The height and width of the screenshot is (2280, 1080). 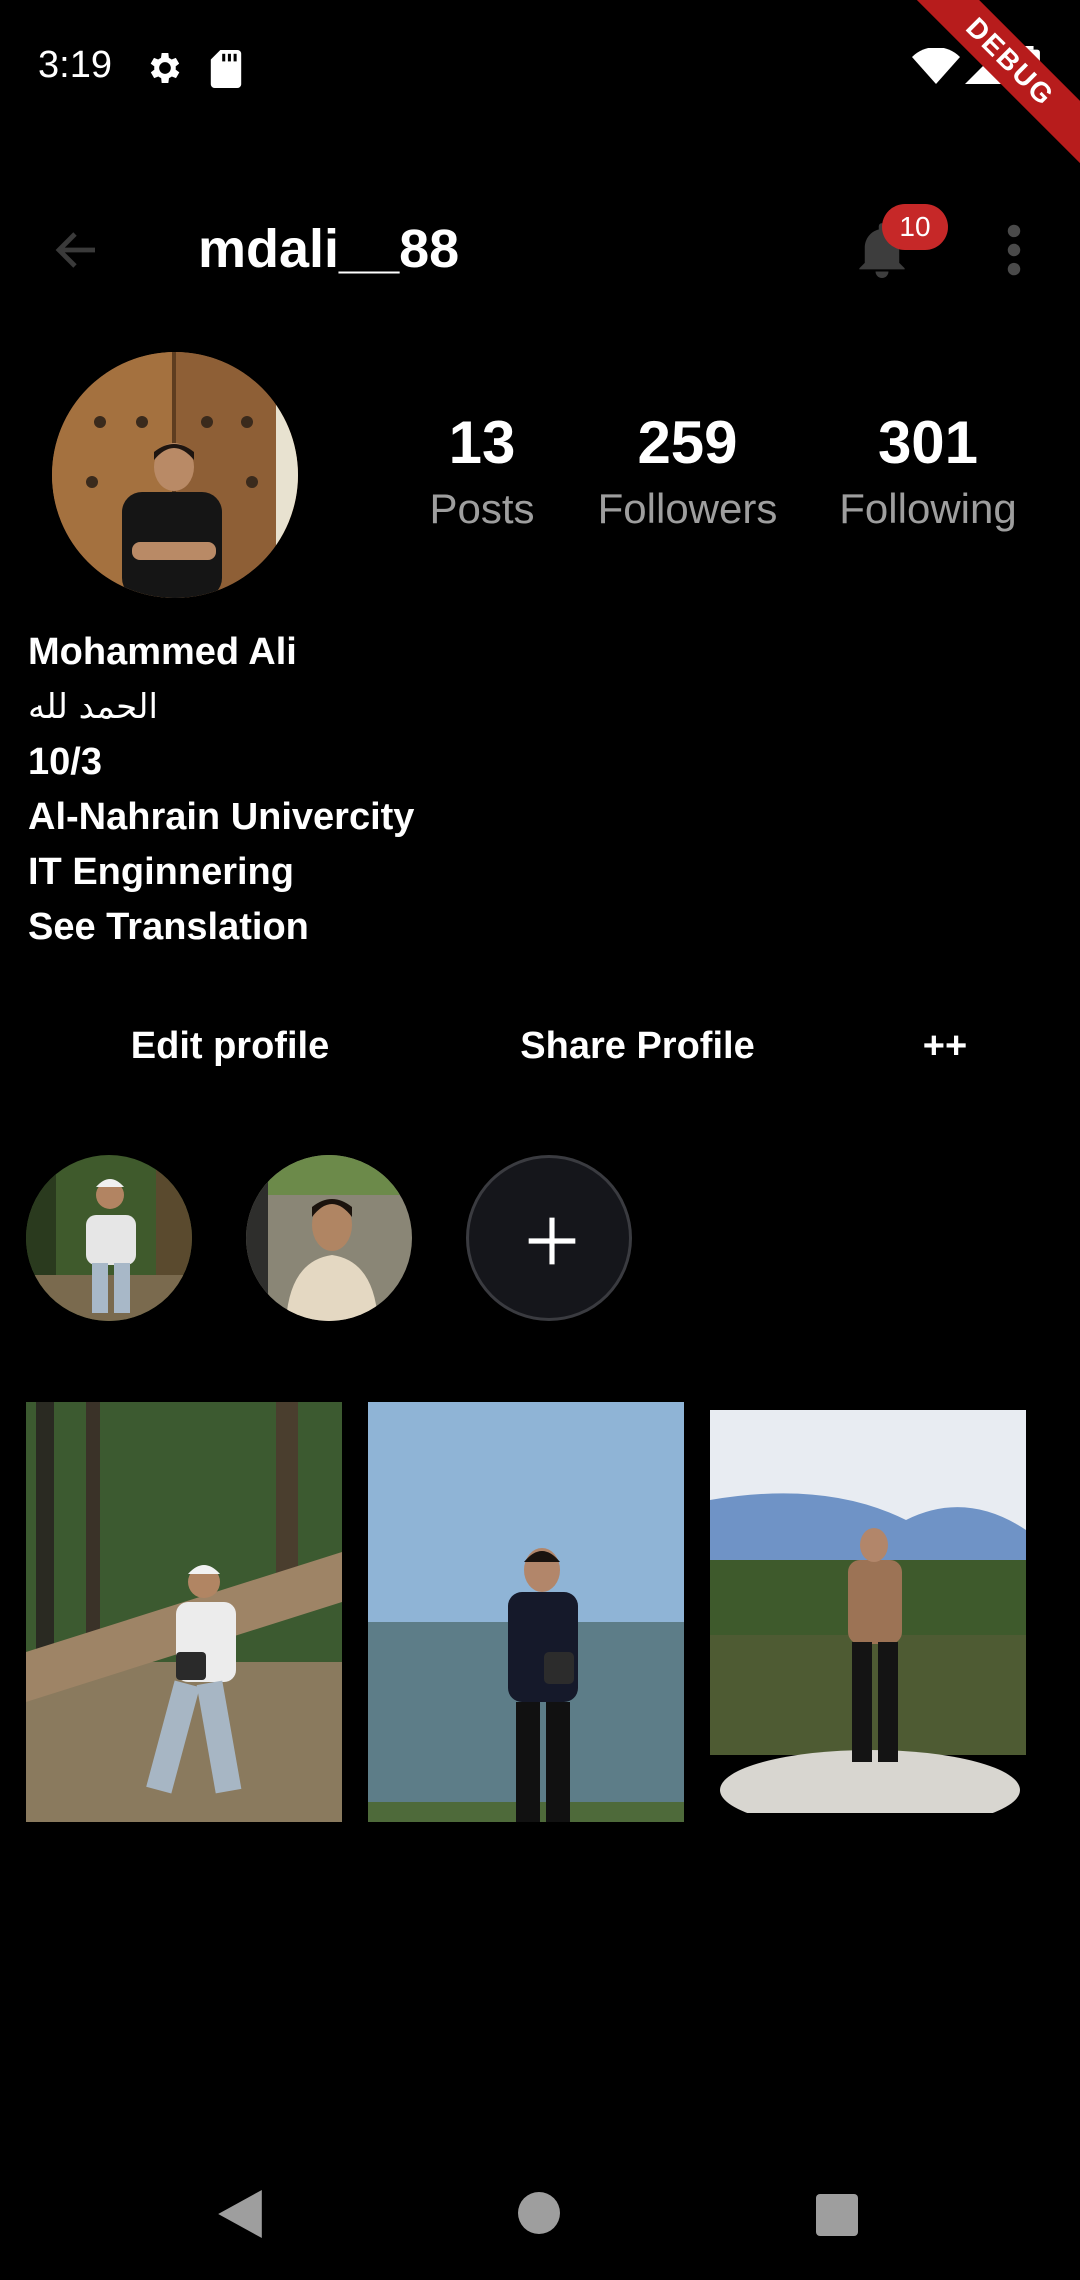 I want to click on add-highlight-button, so click(x=549, y=1238).